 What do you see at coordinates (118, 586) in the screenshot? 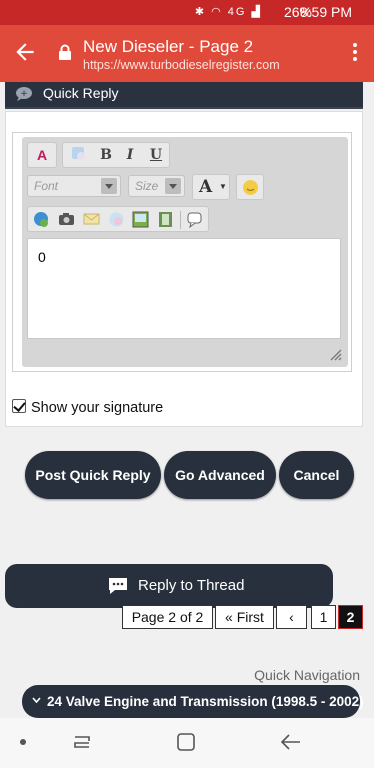
I see `reply-bubble-icon` at bounding box center [118, 586].